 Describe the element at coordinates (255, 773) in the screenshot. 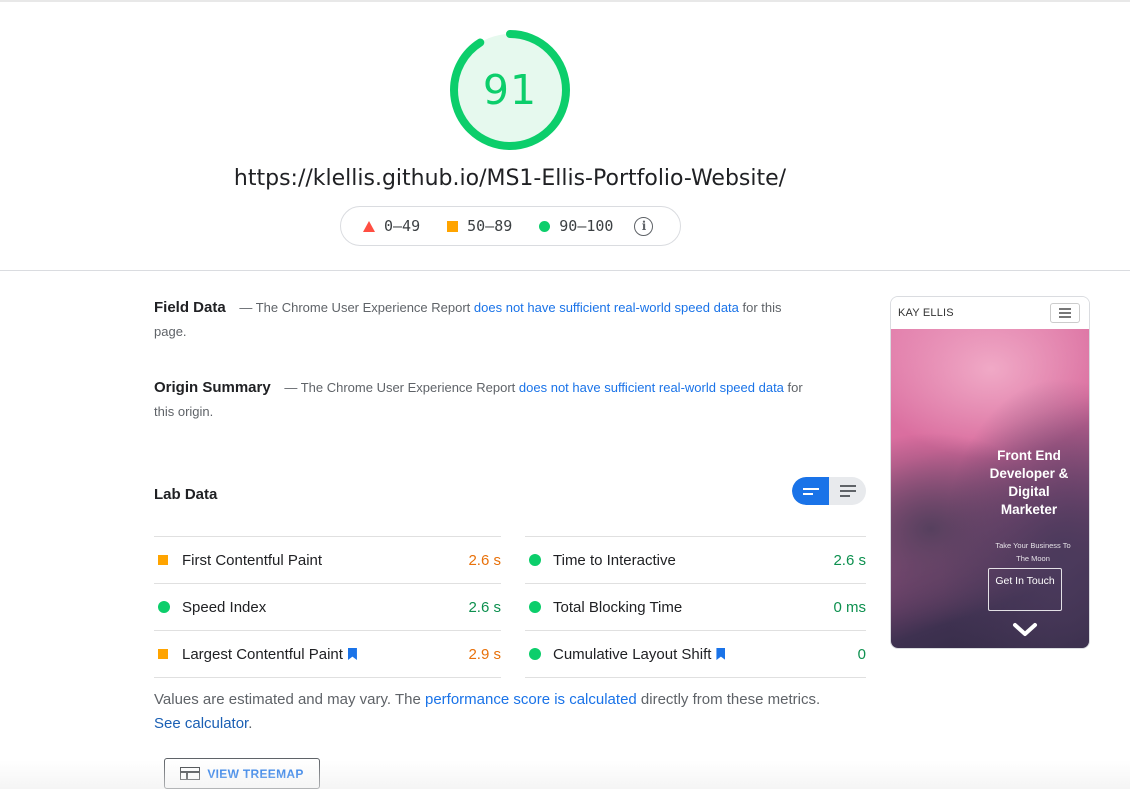

I see `treemap-button-label: VIEW TREEMAP` at that location.